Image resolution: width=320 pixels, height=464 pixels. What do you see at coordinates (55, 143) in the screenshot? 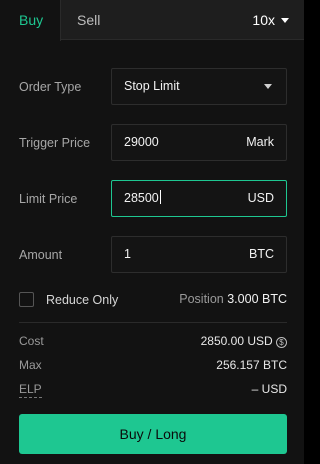
I see `trigger-price-label: Trigger Price` at bounding box center [55, 143].